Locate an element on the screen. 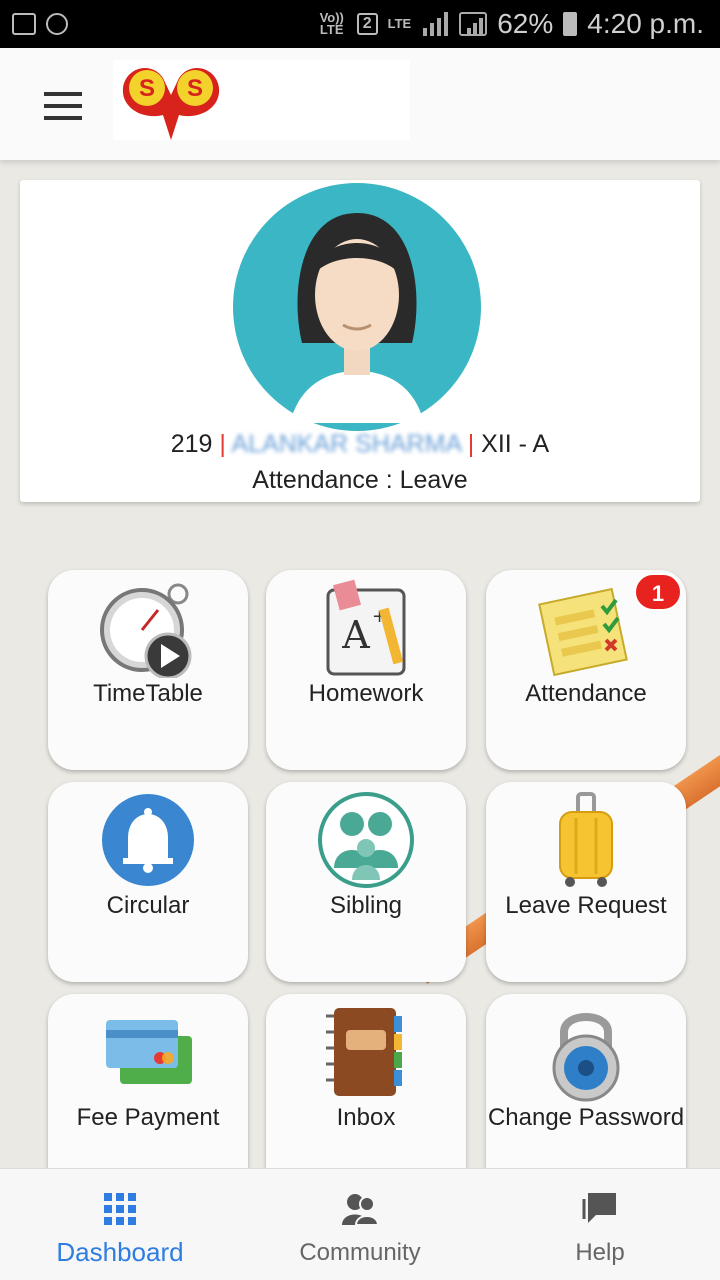 Image resolution: width=720 pixels, height=1280 pixels. notebook-pencil-icon: A + is located at coordinates (366, 627).